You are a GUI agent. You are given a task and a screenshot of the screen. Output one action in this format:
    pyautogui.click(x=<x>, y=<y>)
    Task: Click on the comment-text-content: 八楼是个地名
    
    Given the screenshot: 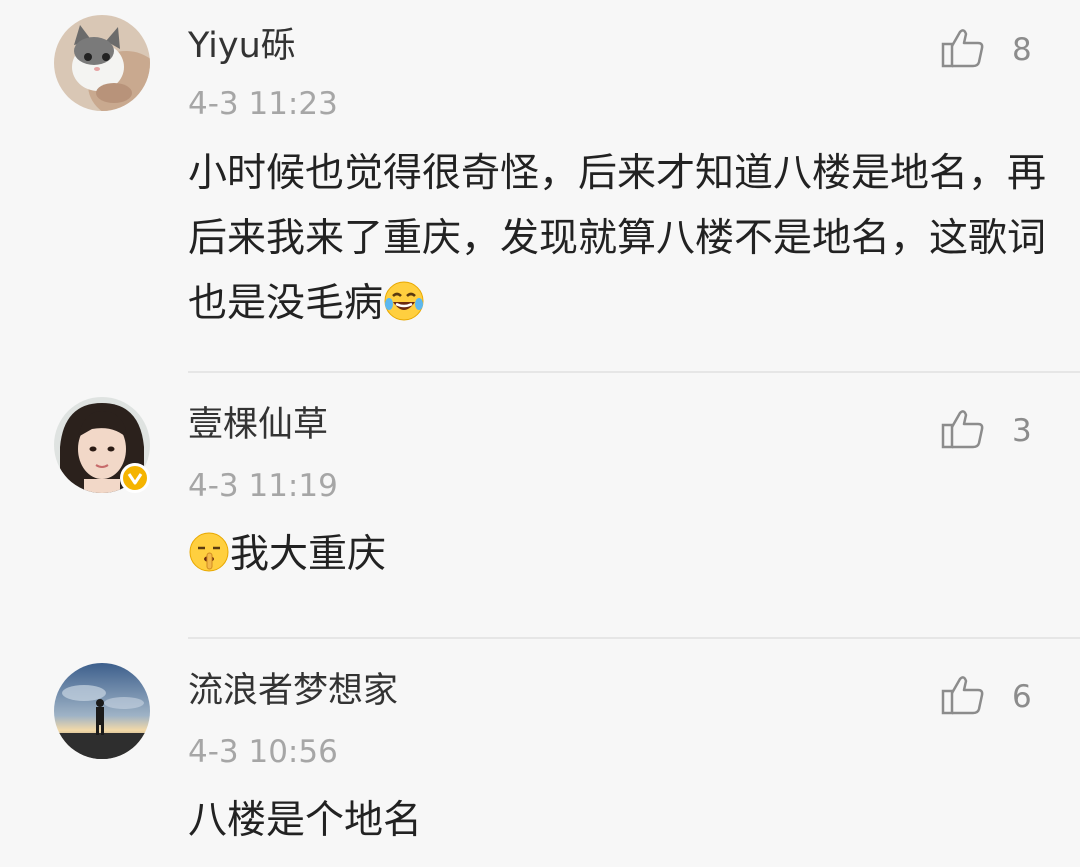 What is the action you would take?
    pyautogui.click(x=305, y=820)
    